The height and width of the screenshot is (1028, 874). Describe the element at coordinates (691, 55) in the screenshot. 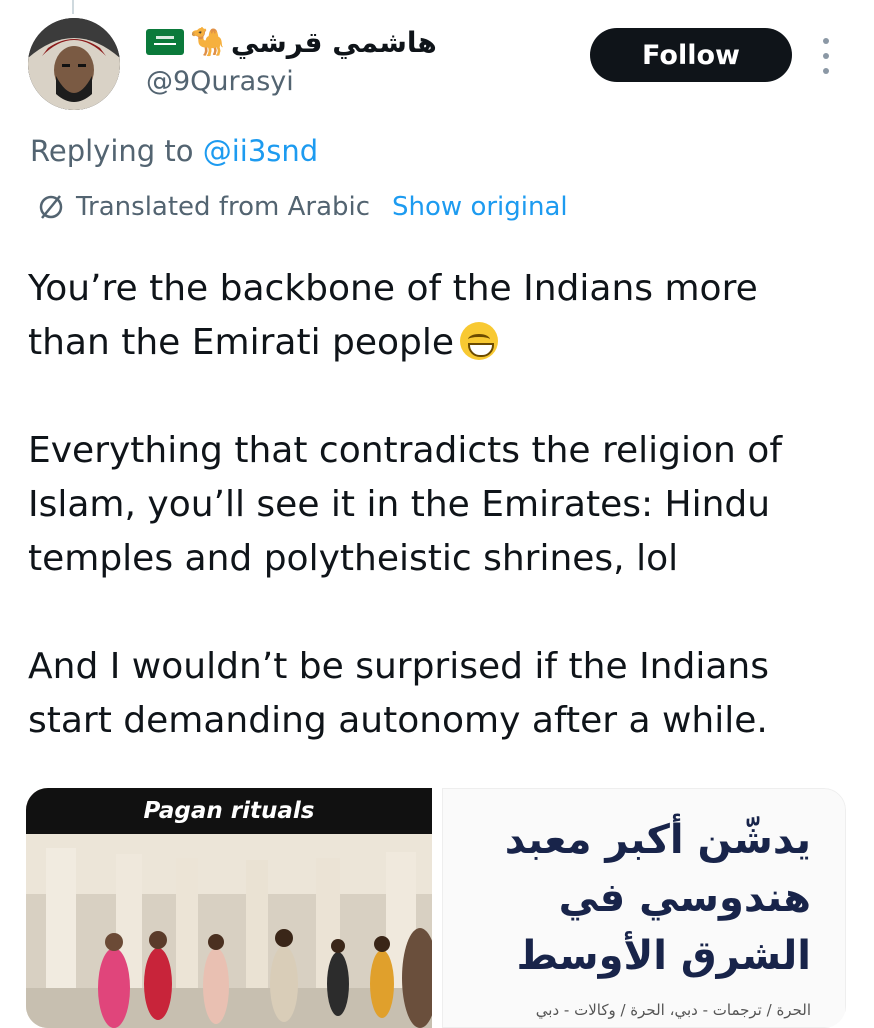

I see `follow-button: Follow` at that location.